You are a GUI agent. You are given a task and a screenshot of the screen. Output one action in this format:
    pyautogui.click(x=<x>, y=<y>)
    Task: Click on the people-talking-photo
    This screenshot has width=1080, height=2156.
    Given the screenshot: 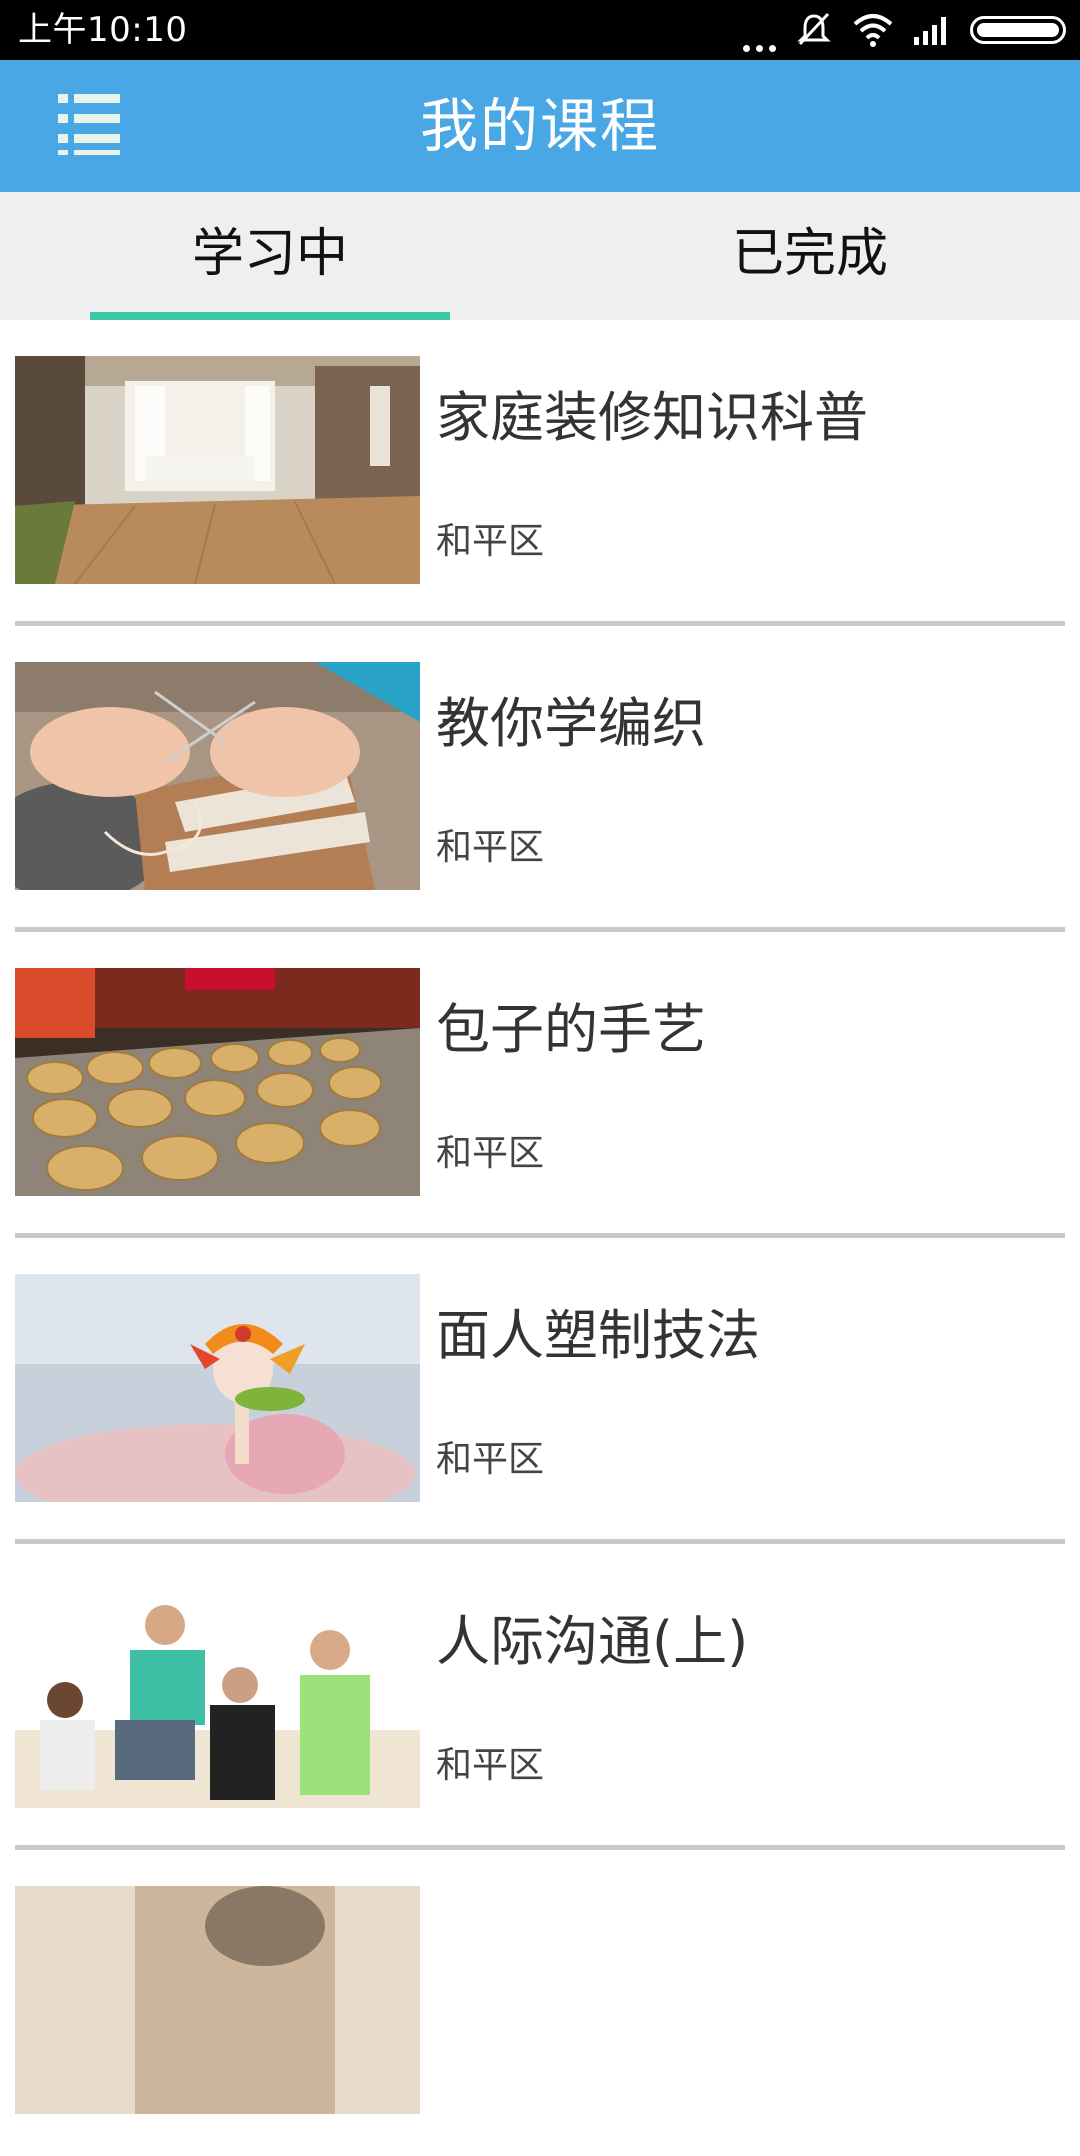 What is the action you would take?
    pyautogui.click(x=217, y=1694)
    